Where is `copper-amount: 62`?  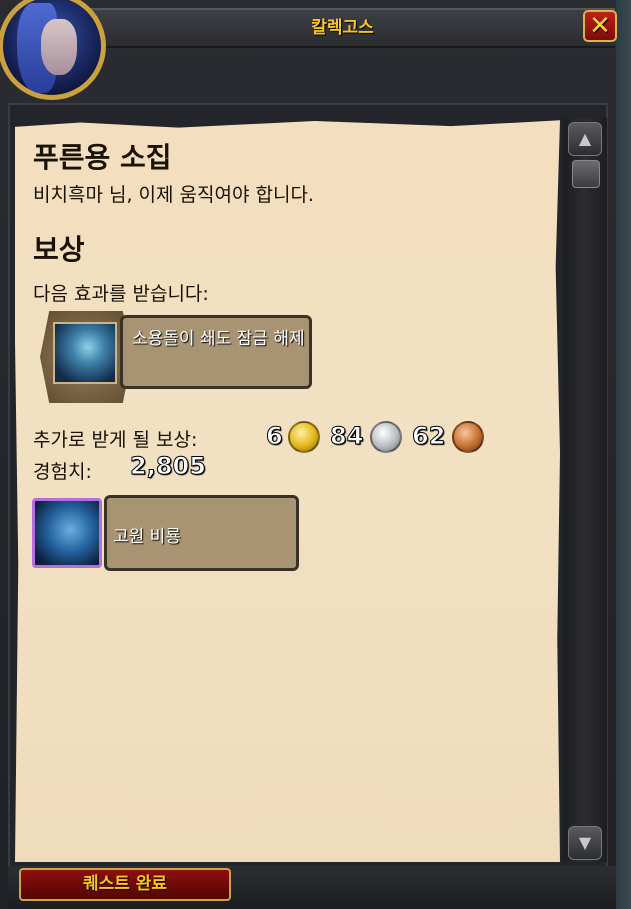 copper-amount: 62 is located at coordinates (428, 436).